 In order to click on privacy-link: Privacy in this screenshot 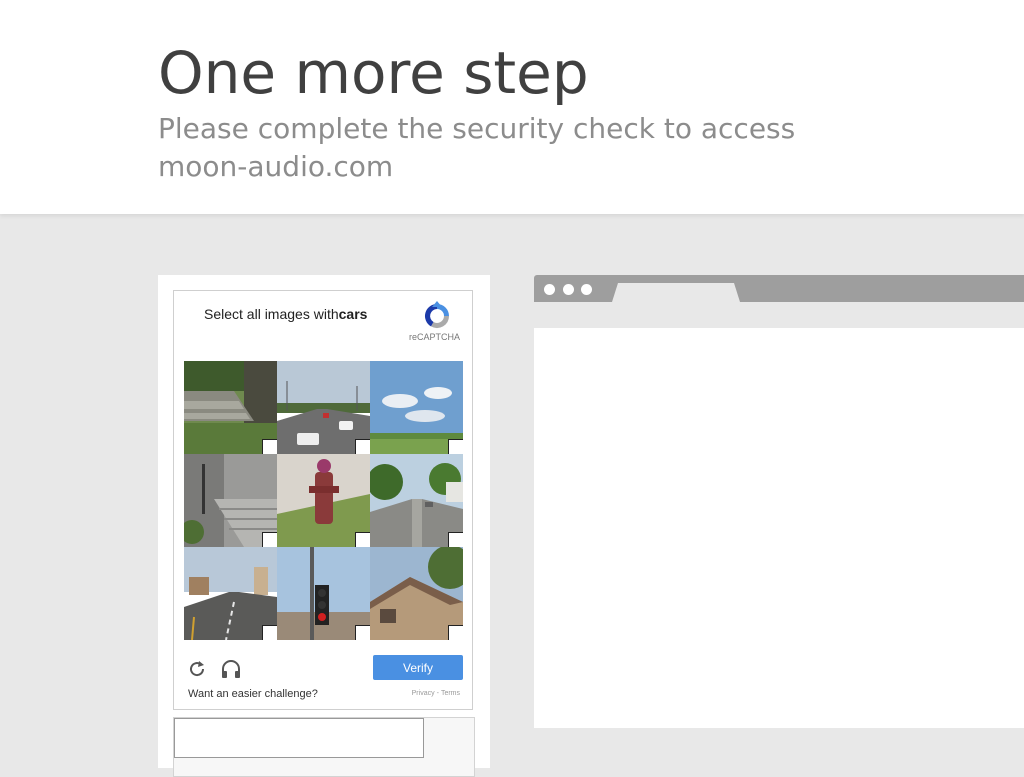, I will do `click(423, 693)`.